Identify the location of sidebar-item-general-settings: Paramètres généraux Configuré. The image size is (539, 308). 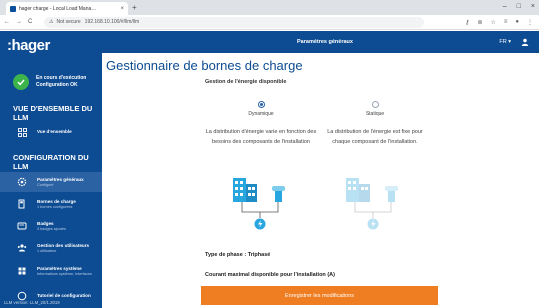
(51, 182).